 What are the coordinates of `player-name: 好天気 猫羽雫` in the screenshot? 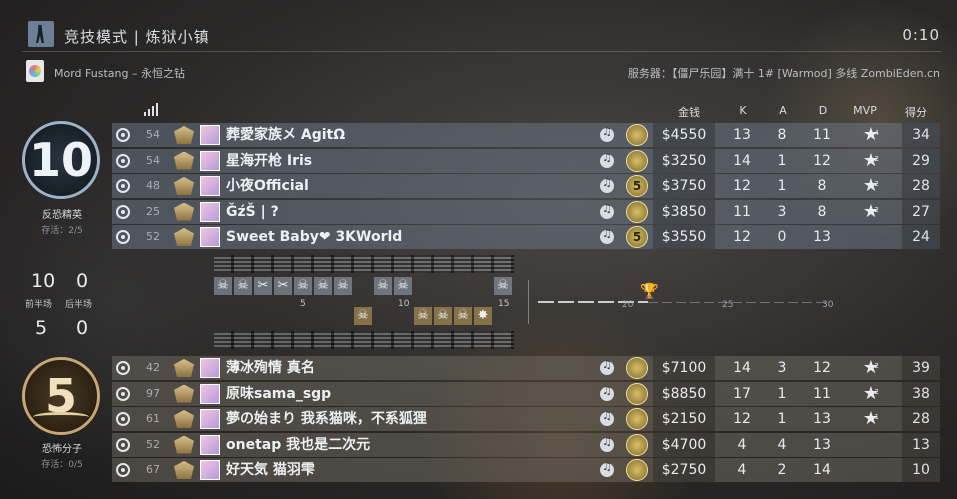 It's located at (270, 470).